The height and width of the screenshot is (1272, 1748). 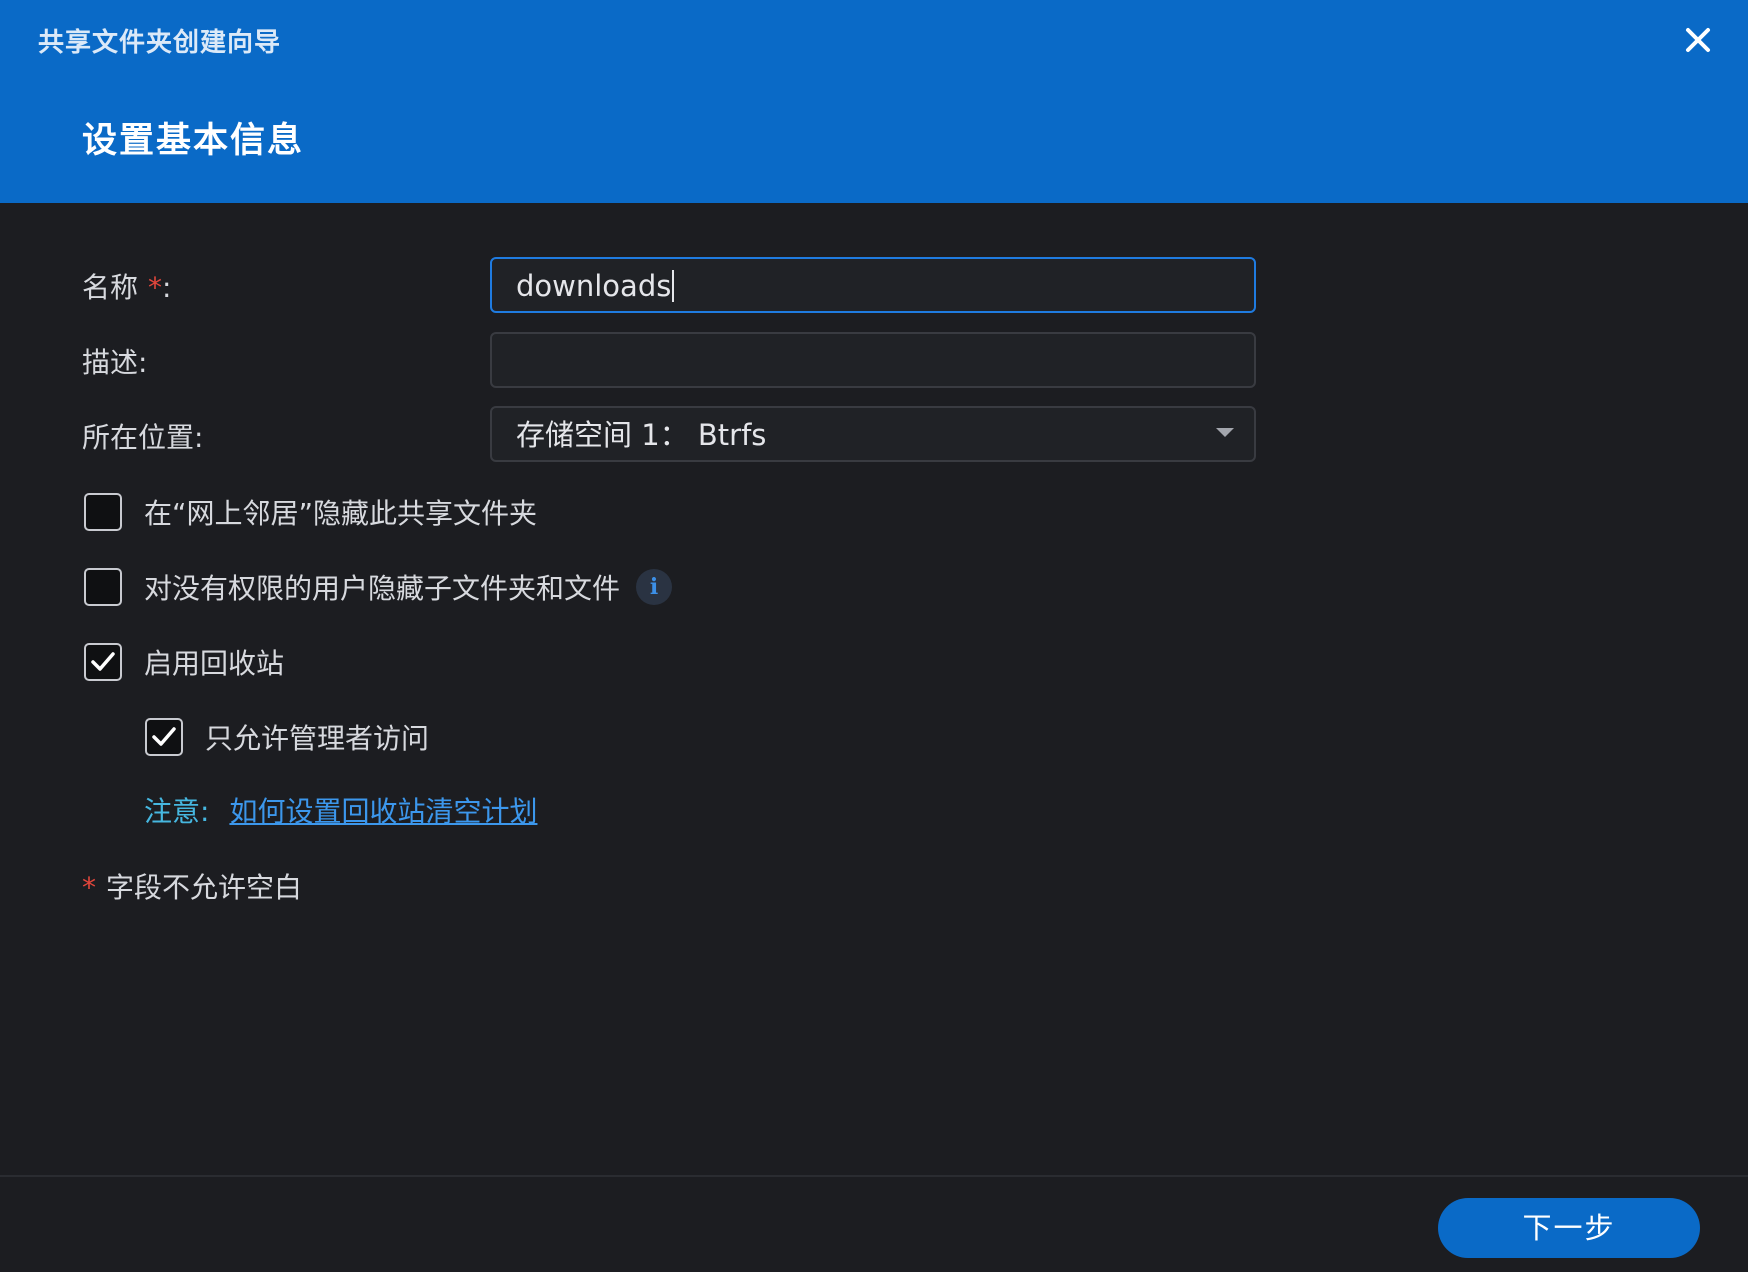 I want to click on required-note-text: 字段不允许空白, so click(x=204, y=887).